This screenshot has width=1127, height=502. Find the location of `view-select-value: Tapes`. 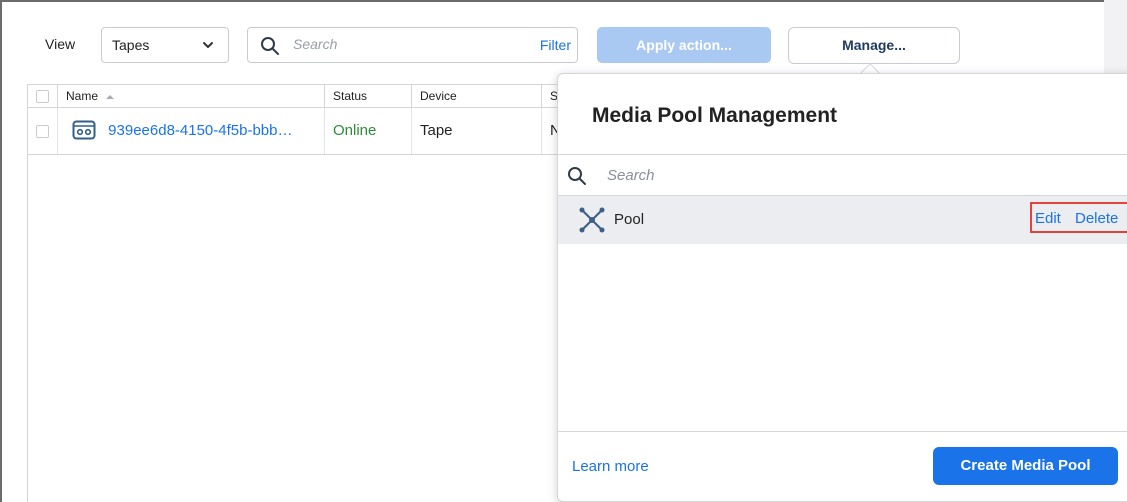

view-select-value: Tapes is located at coordinates (131, 45).